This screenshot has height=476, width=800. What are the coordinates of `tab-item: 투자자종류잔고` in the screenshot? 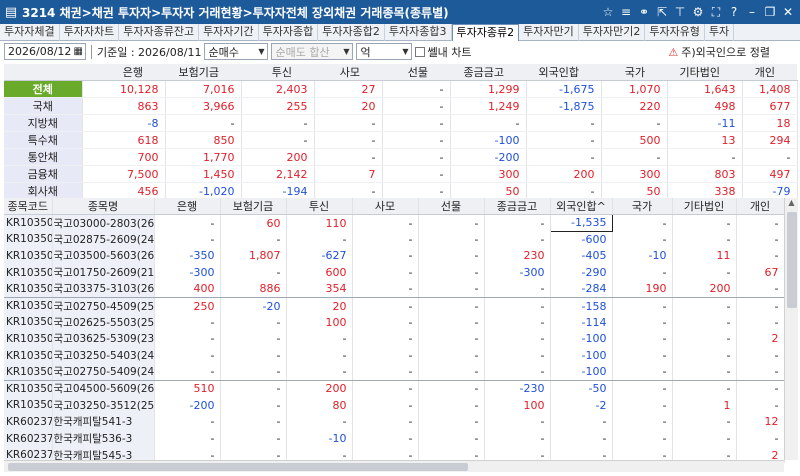 It's located at (159, 32).